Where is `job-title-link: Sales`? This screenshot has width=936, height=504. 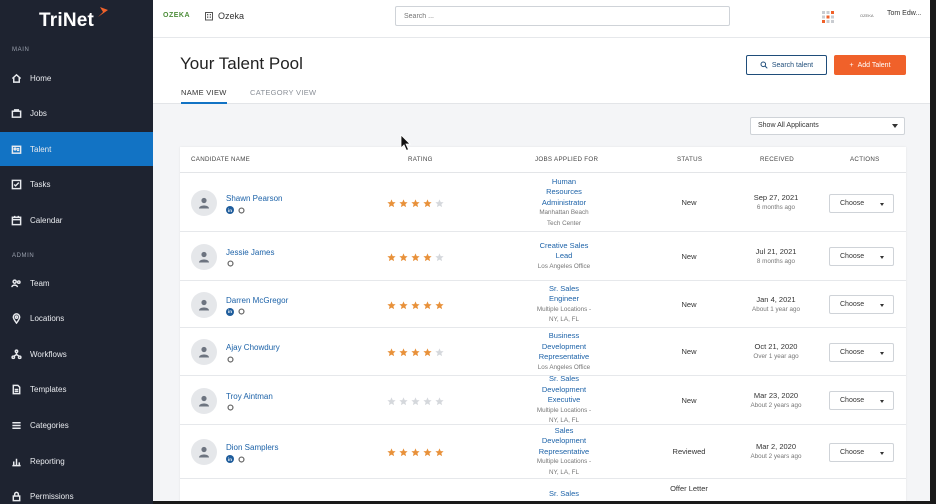
job-title-link: Sales is located at coordinates (564, 431).